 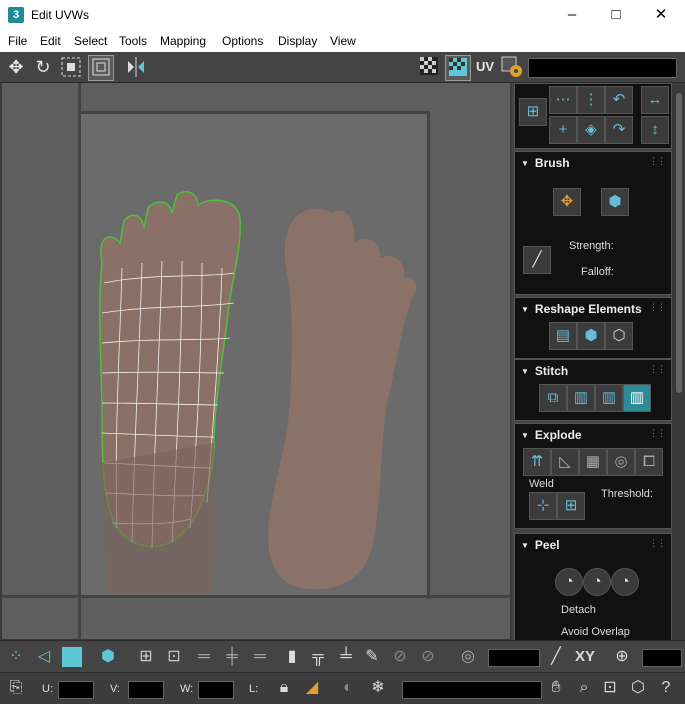 What do you see at coordinates (610, 688) in the screenshot?
I see `zoom-region-icon: ⊡` at bounding box center [610, 688].